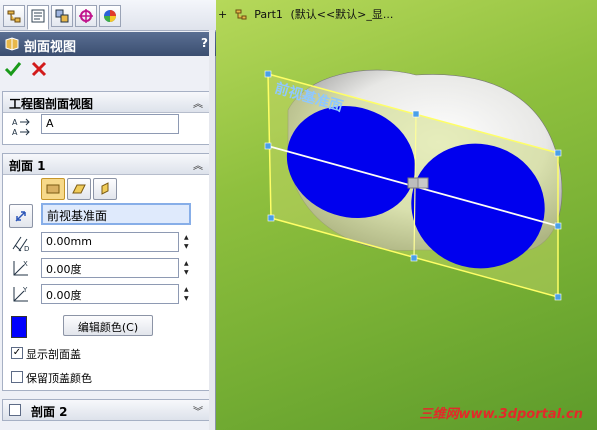 Image resolution: width=597 pixels, height=433 pixels. I want to click on close-icon, so click(39, 69).